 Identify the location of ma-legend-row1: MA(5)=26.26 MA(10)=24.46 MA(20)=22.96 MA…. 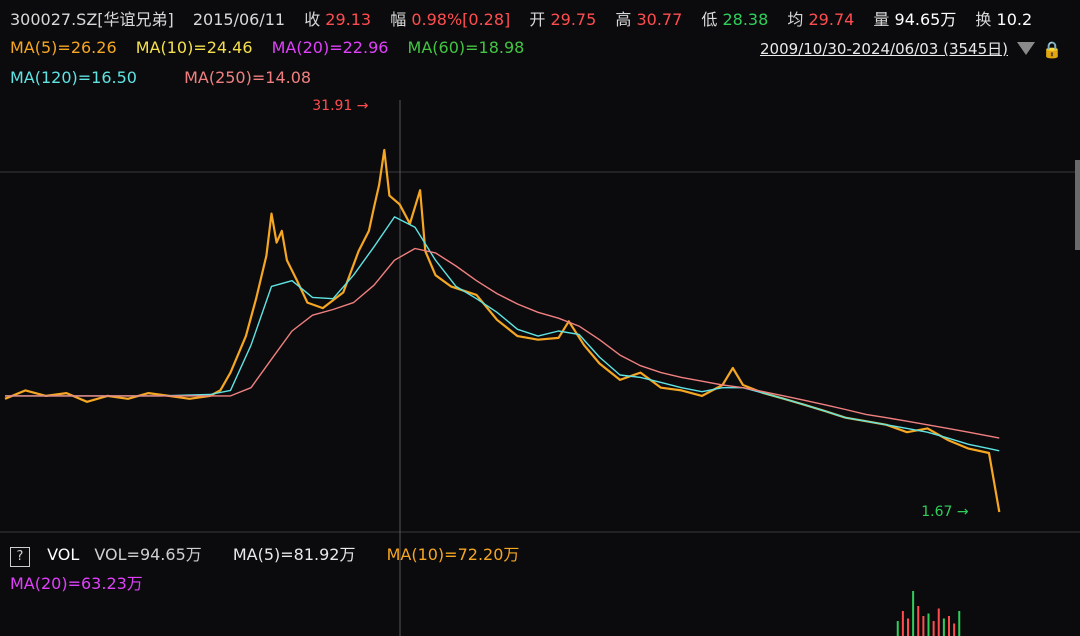
(274, 47).